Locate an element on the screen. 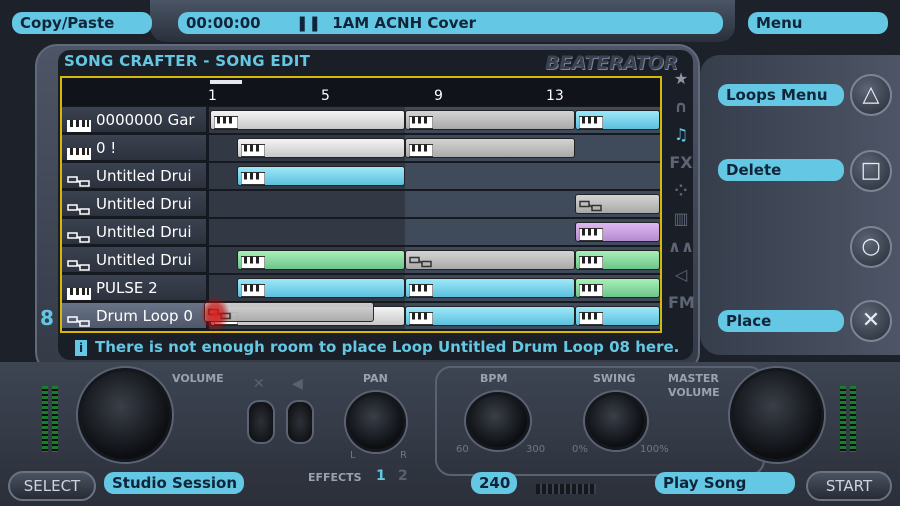  fm-icon: FM is located at coordinates (681, 303).